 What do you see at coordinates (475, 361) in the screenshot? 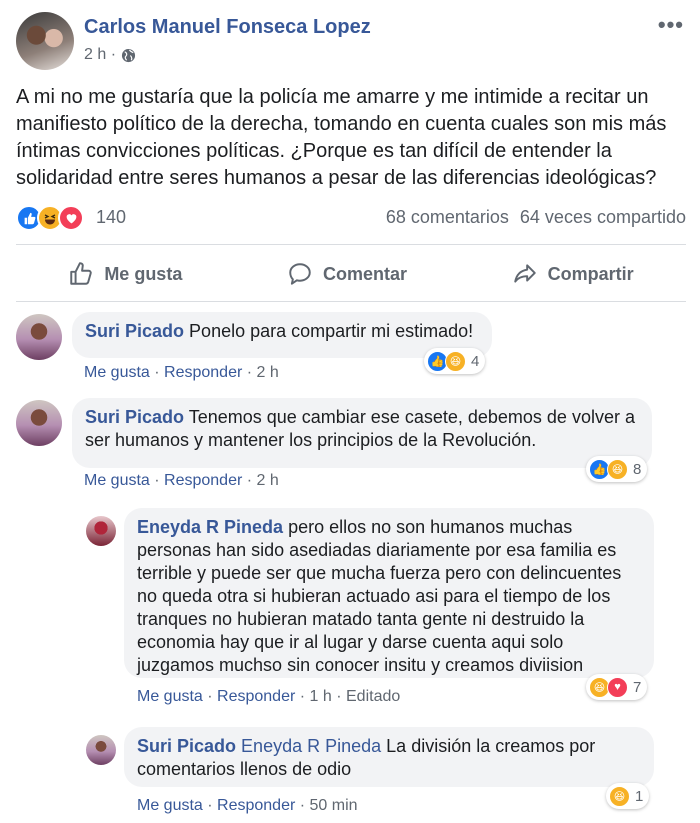
I see `reaction-count: 4` at bounding box center [475, 361].